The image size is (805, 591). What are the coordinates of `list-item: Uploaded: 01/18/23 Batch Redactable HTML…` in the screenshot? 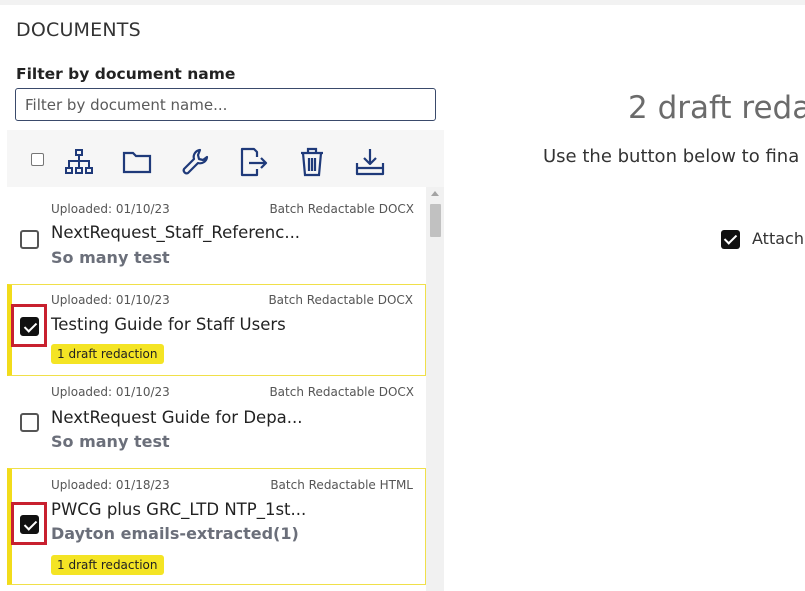 It's located at (216, 526).